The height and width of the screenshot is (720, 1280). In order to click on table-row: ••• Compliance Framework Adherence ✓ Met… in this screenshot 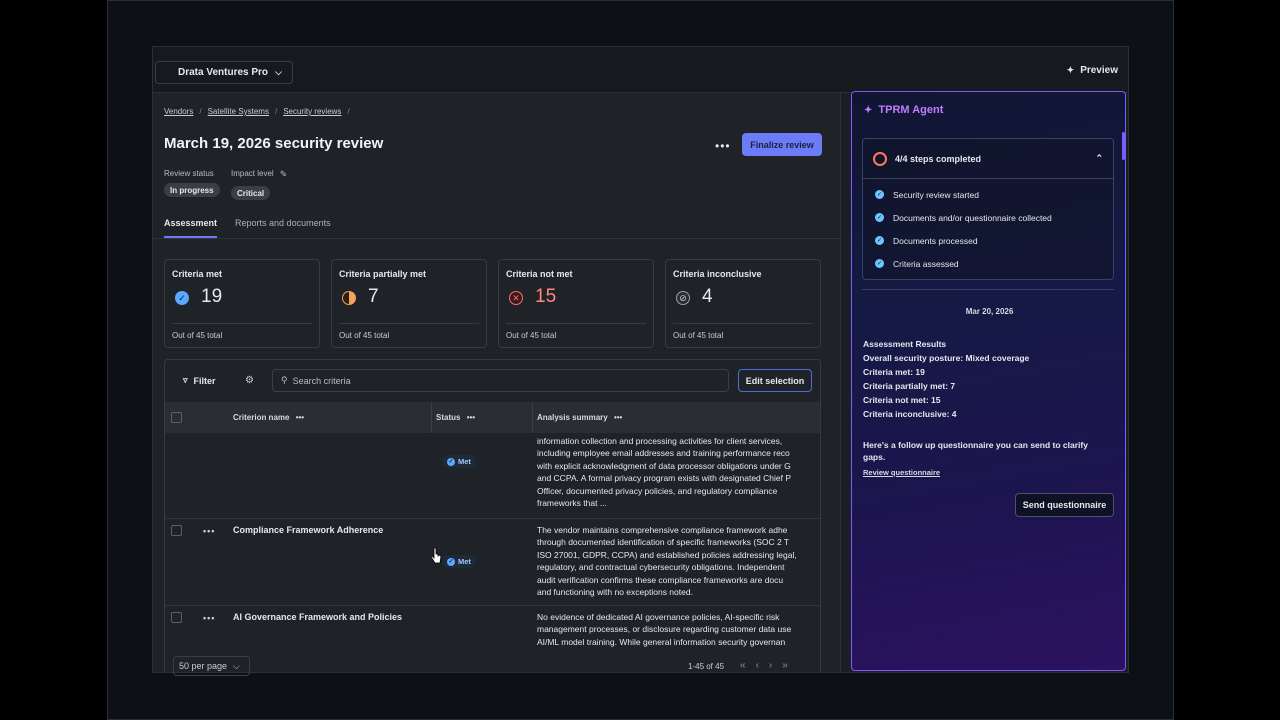, I will do `click(492, 562)`.